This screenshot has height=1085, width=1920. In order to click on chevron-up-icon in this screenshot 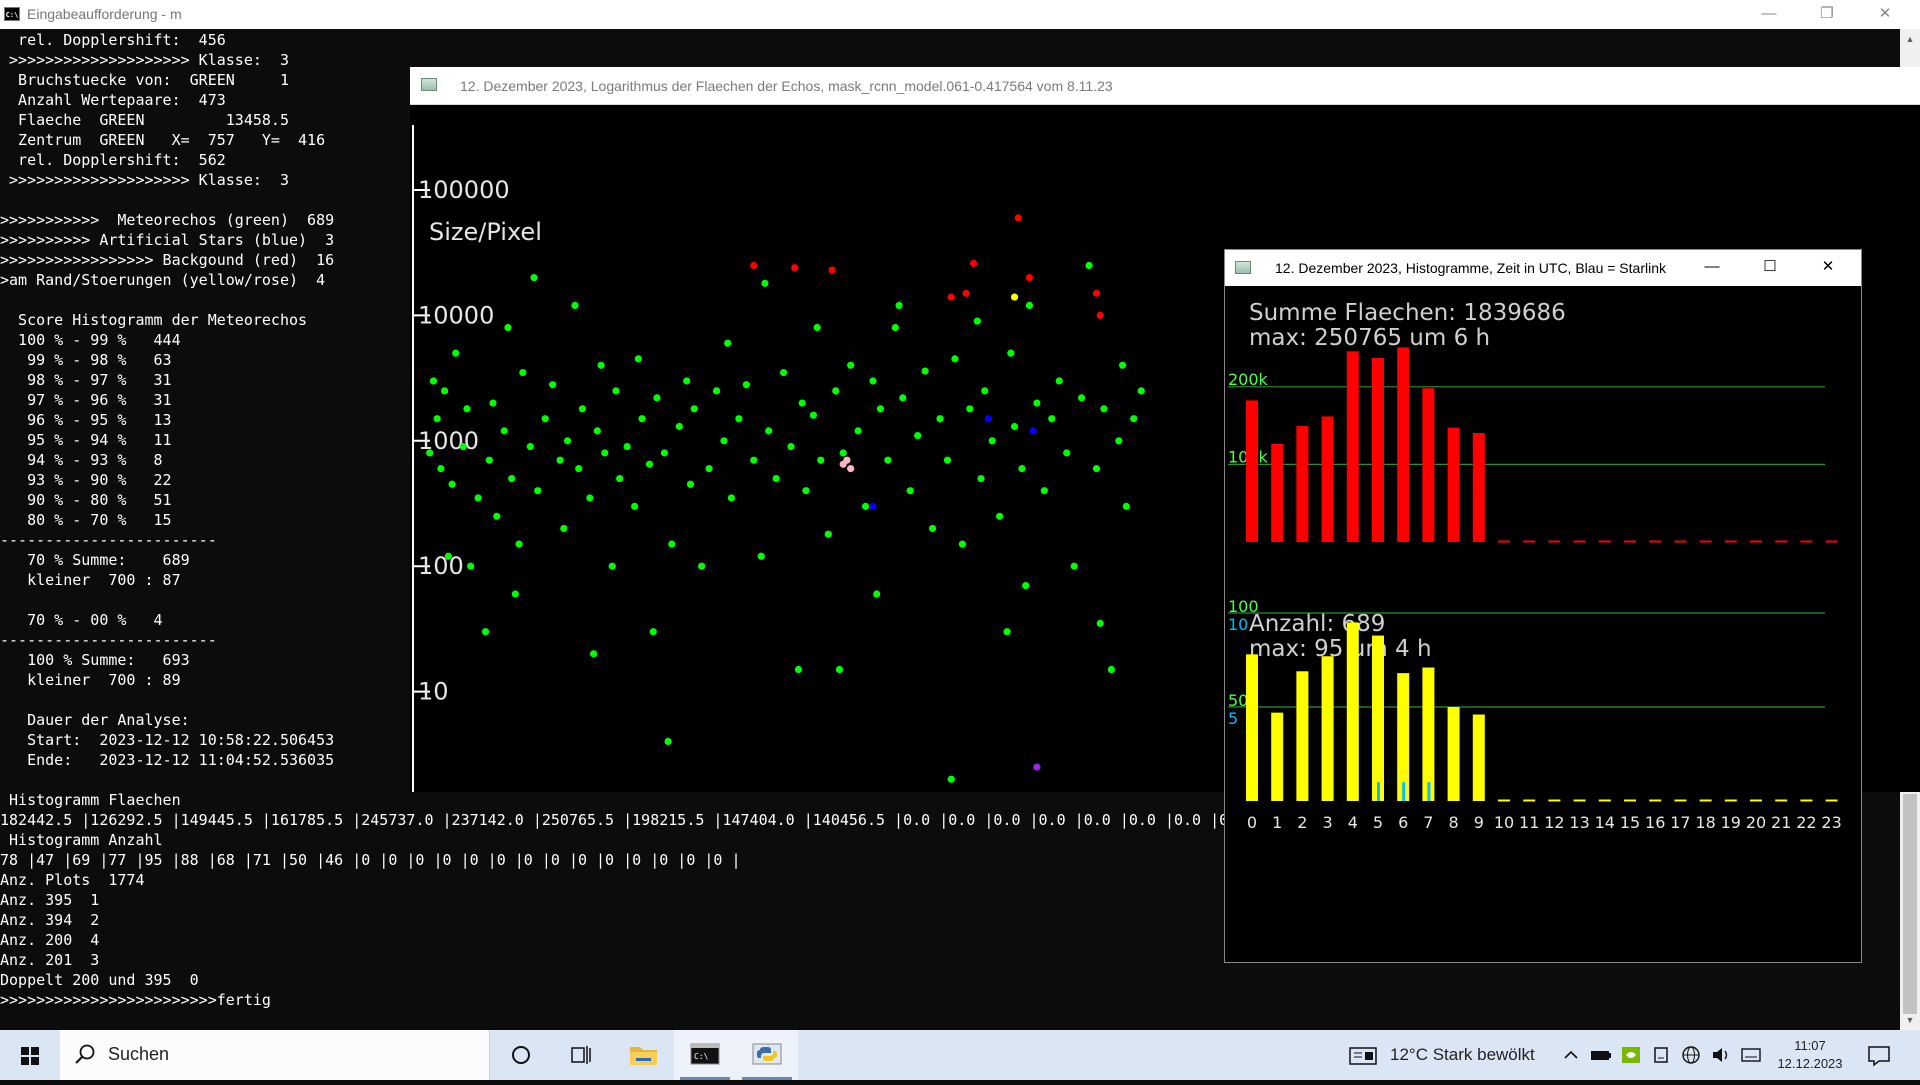, I will do `click(1571, 1055)`.